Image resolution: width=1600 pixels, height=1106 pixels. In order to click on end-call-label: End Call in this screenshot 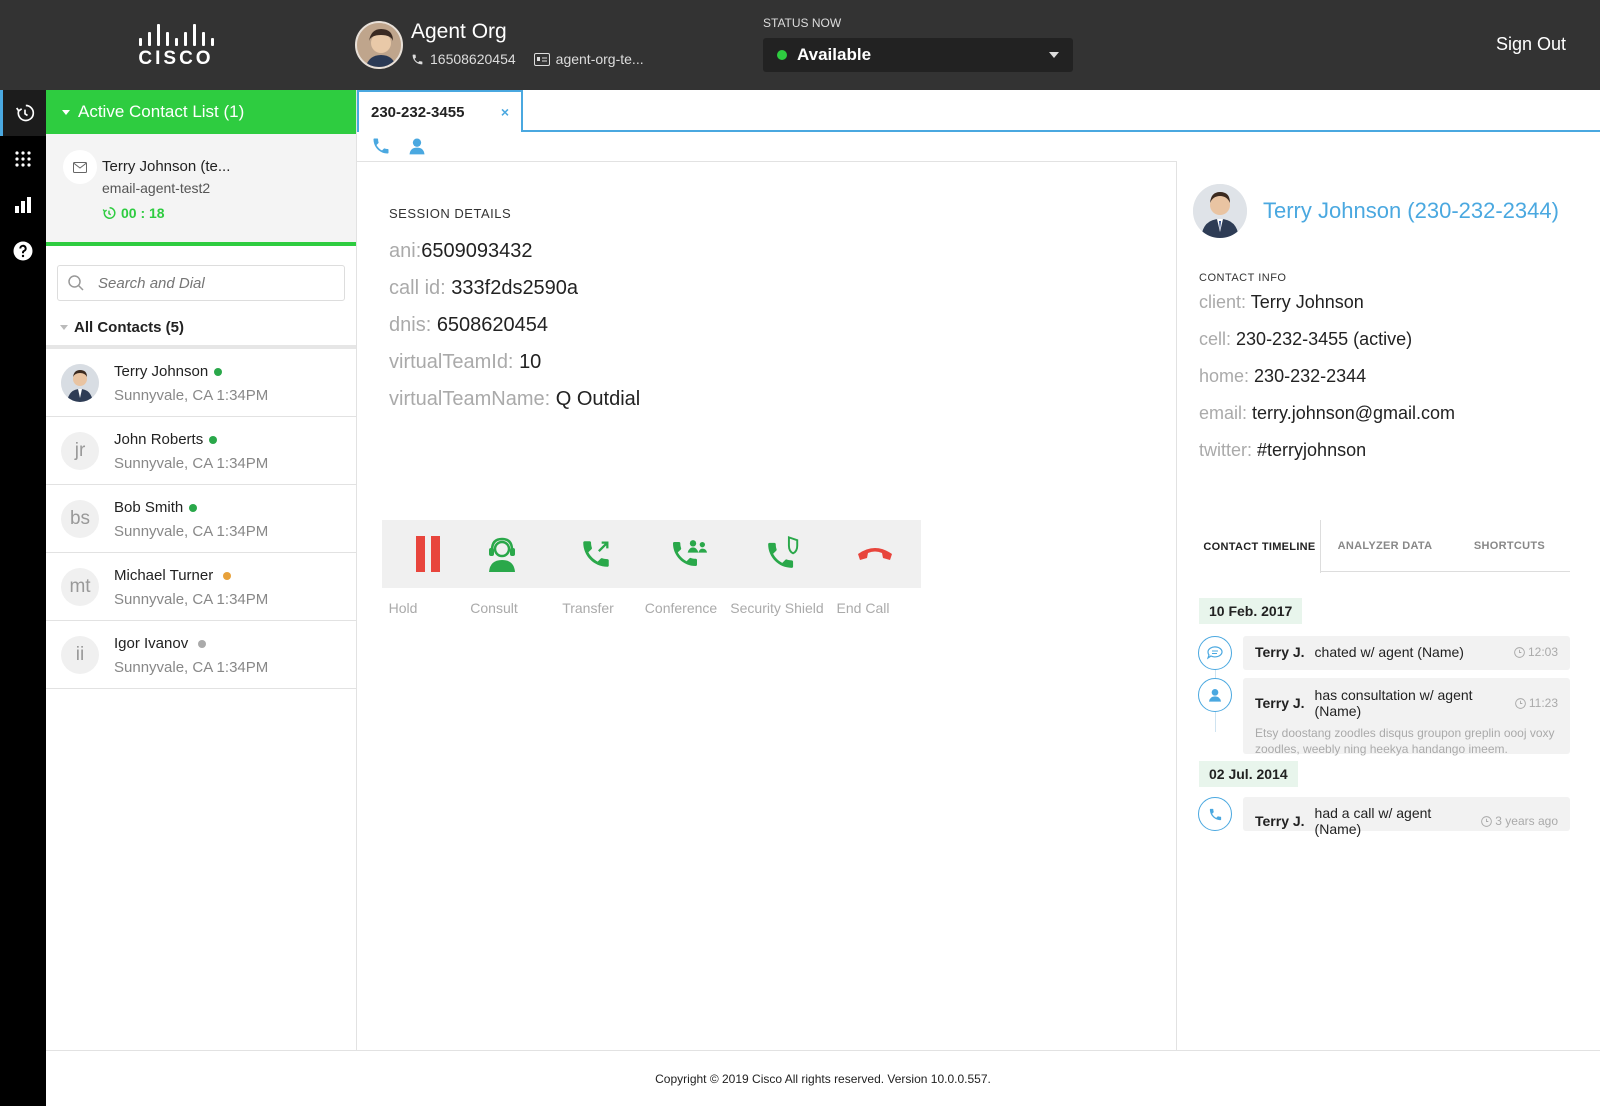, I will do `click(863, 608)`.